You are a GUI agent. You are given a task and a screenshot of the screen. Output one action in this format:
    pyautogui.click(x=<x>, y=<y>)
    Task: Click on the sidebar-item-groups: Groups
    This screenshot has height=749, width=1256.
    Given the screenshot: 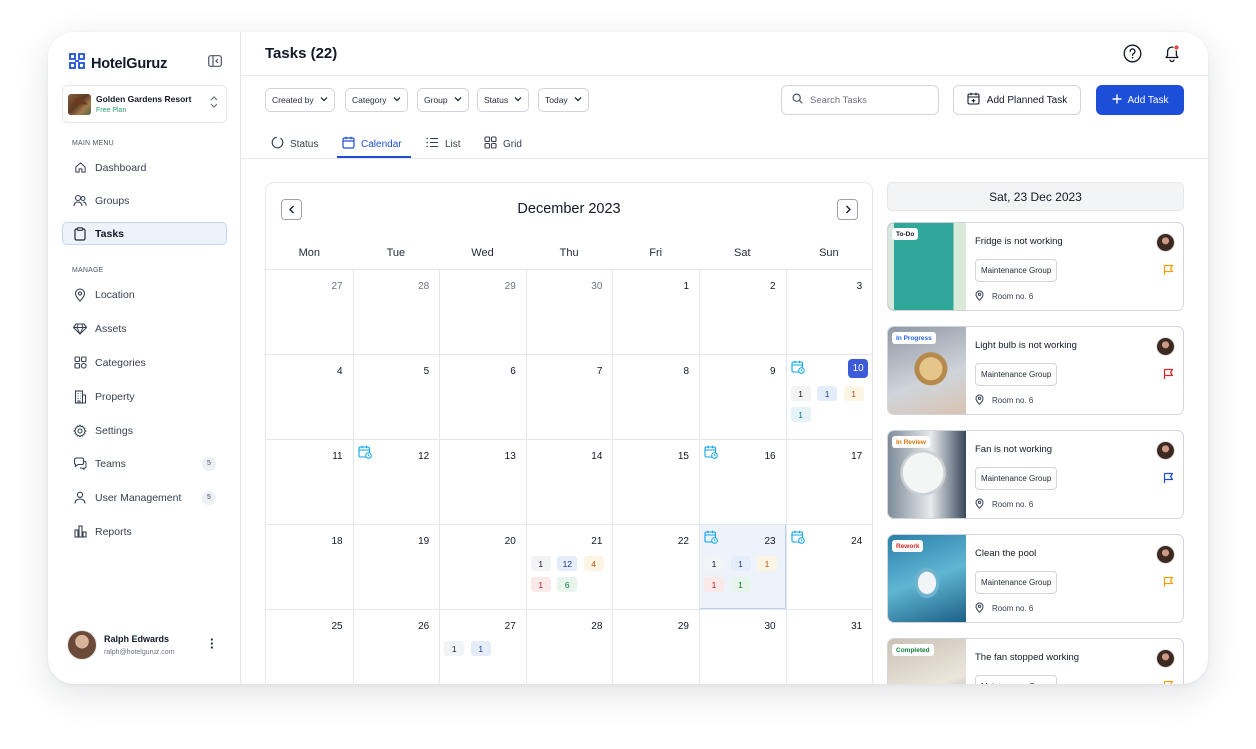 What is the action you would take?
    pyautogui.click(x=144, y=200)
    